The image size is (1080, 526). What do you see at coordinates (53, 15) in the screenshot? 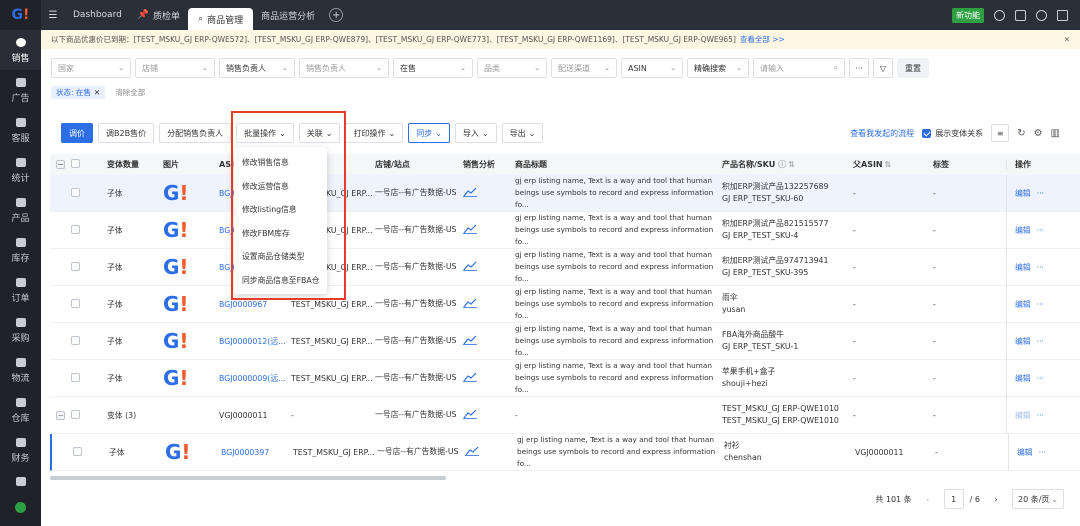
I see `menu-icon: ☰` at bounding box center [53, 15].